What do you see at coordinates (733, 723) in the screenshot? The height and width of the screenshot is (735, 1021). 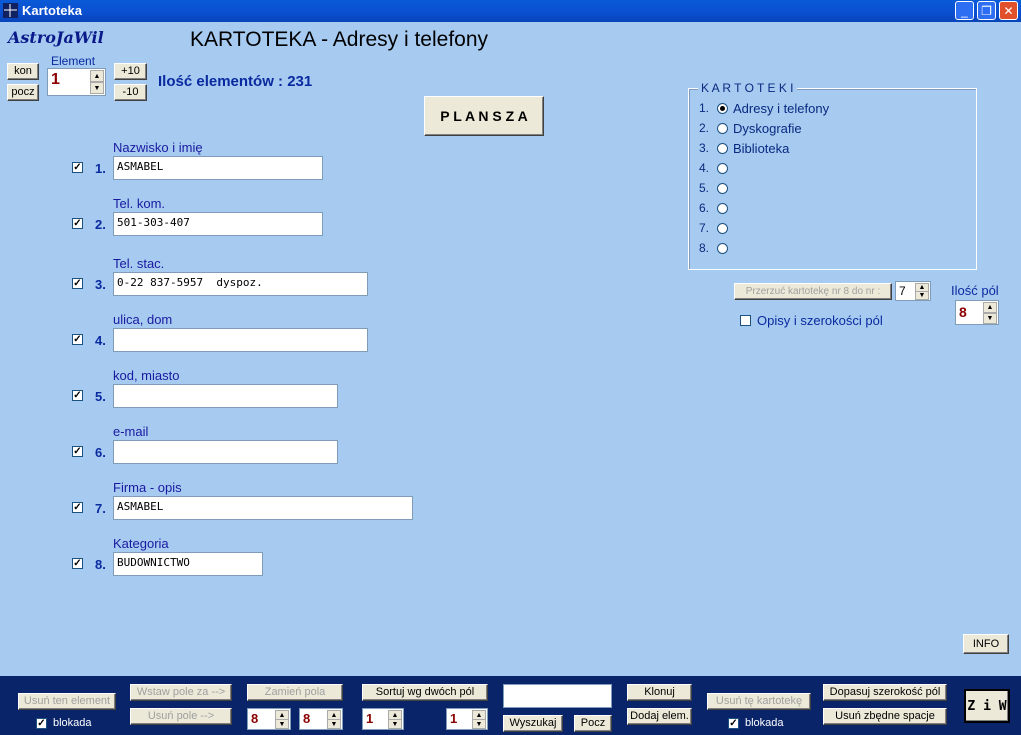 I see `blokada2-checkbox: ✓` at bounding box center [733, 723].